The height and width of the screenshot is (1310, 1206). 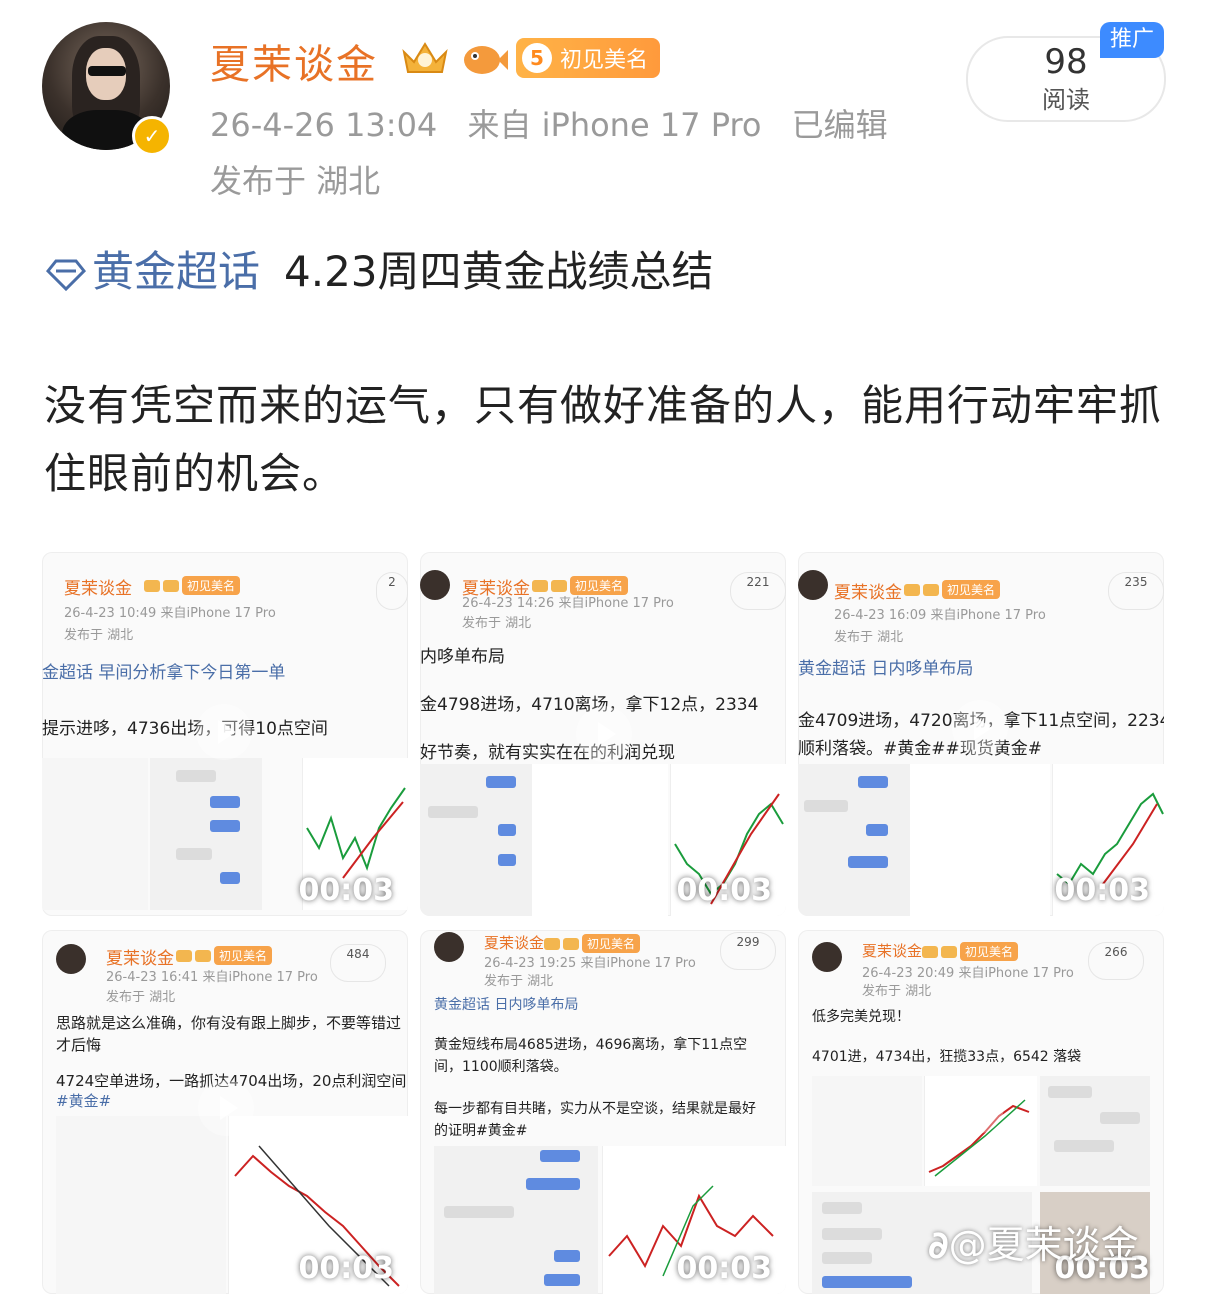 I want to click on level-badge: 5 初见美名, so click(x=588, y=58).